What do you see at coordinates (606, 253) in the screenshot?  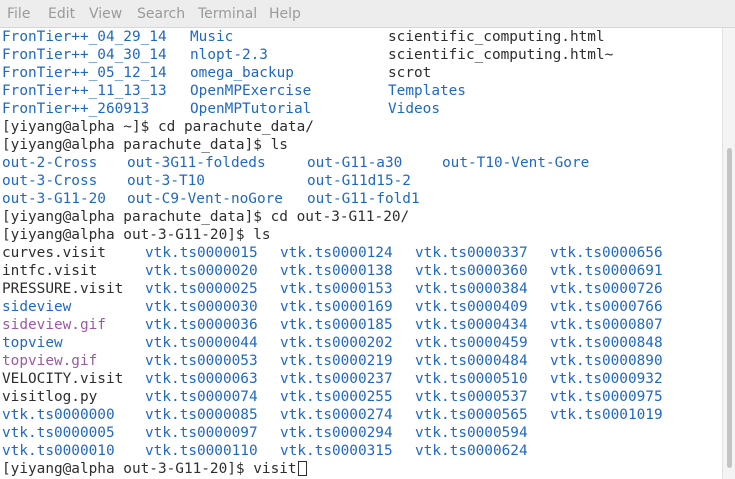 I see `file-entry: vtk.ts0000656` at bounding box center [606, 253].